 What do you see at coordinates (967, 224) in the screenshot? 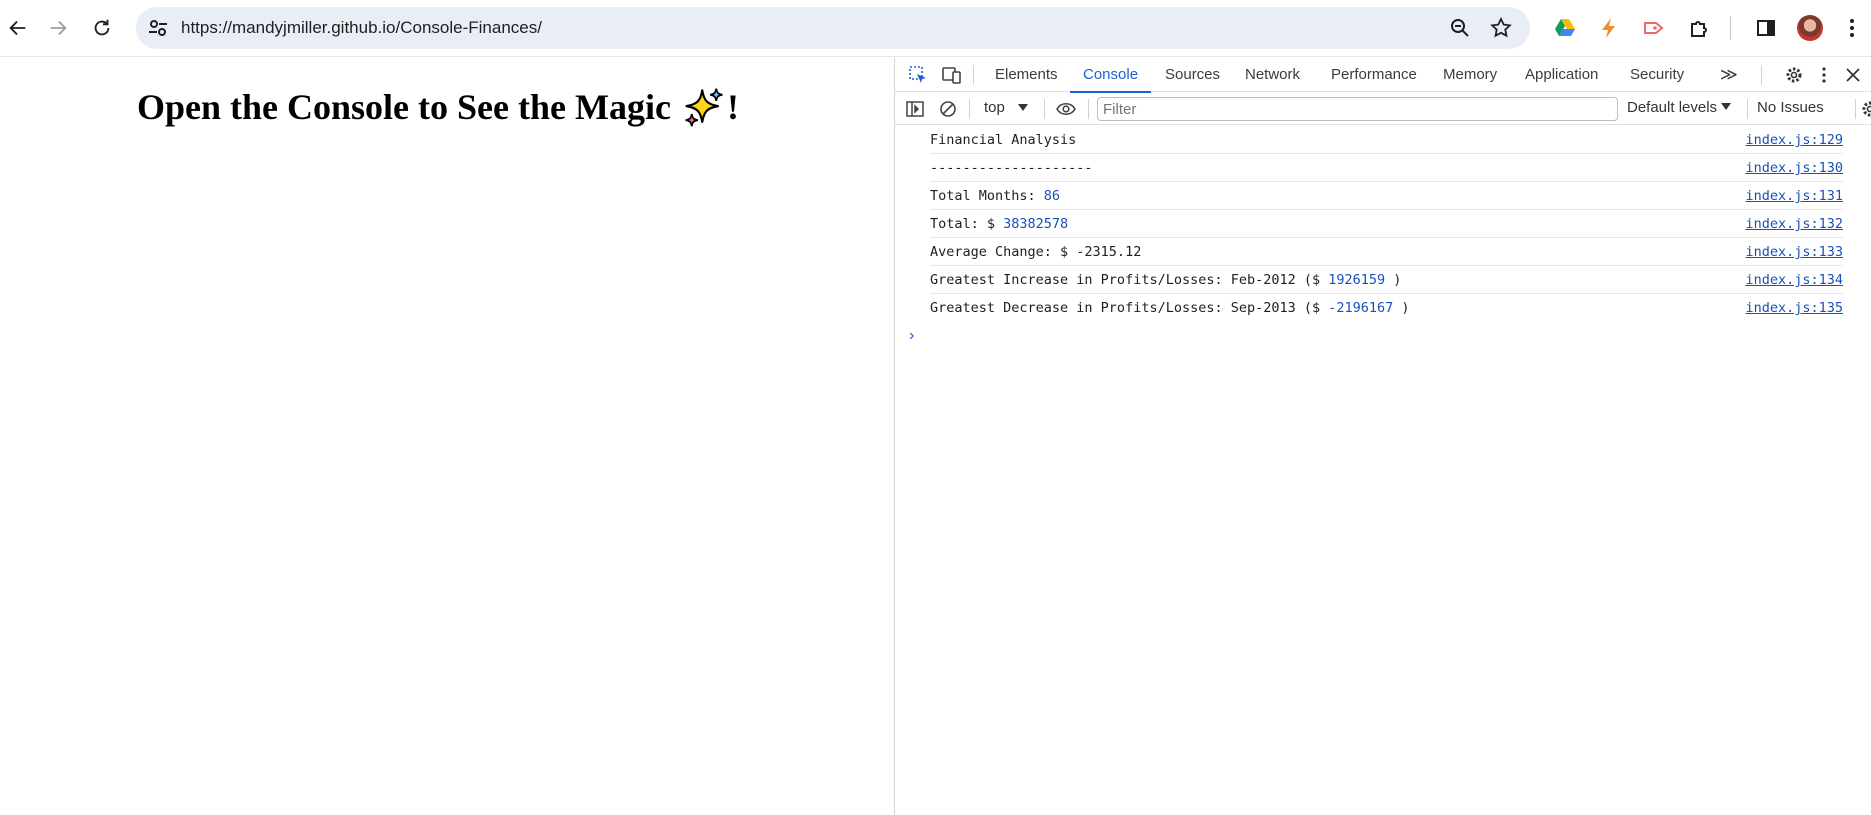
I see `log-text: Total: $` at bounding box center [967, 224].